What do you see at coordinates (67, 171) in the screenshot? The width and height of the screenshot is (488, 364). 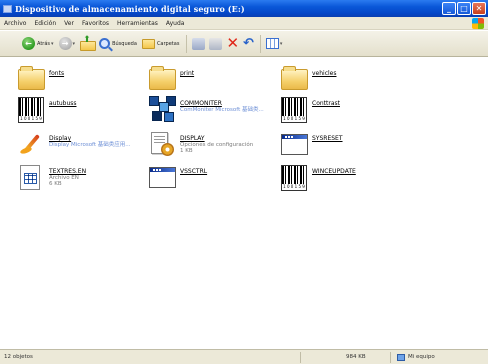 I see `file-name: TEXTRES.EN` at bounding box center [67, 171].